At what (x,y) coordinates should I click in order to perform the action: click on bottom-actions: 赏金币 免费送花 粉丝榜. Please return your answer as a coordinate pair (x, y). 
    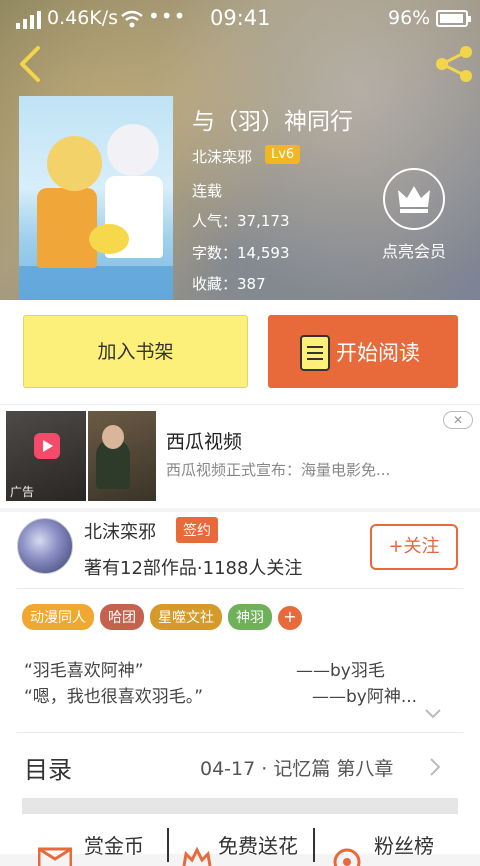
    Looking at the image, I should click on (240, 845).